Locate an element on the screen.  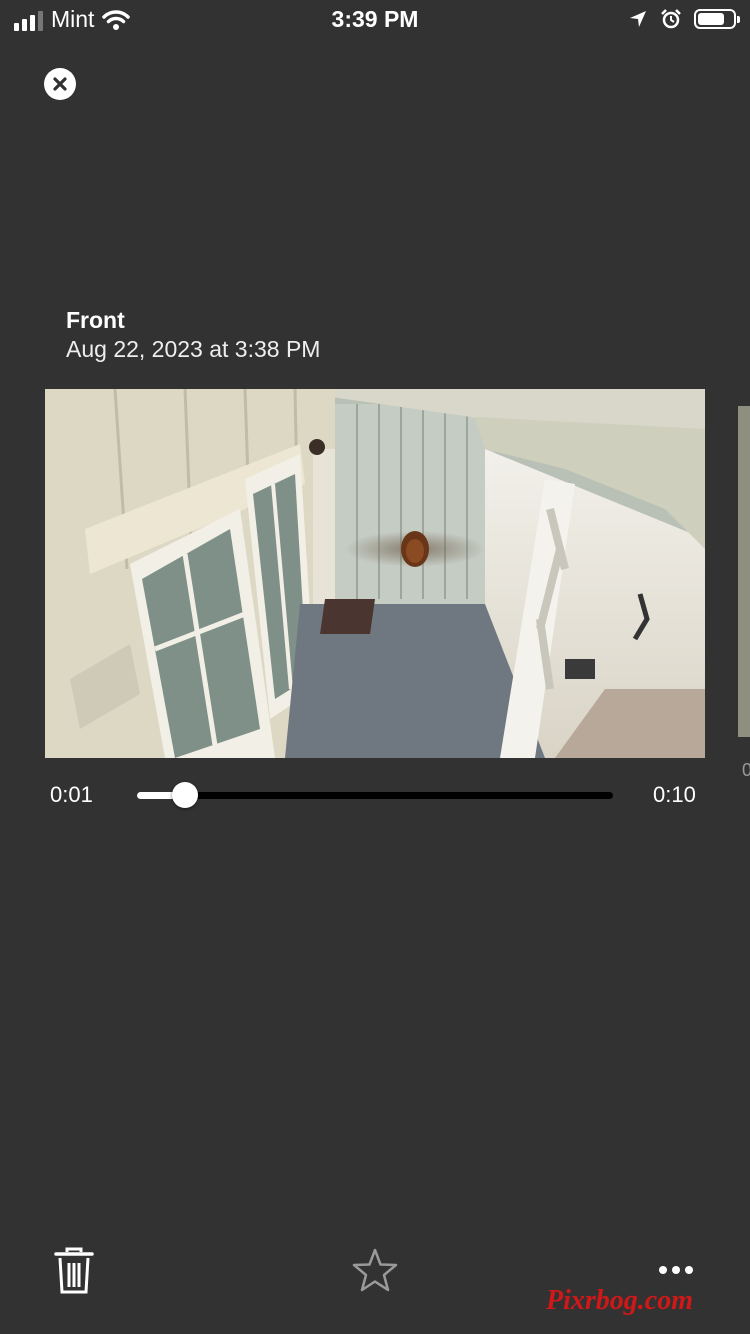
trash-icon is located at coordinates (74, 1270).